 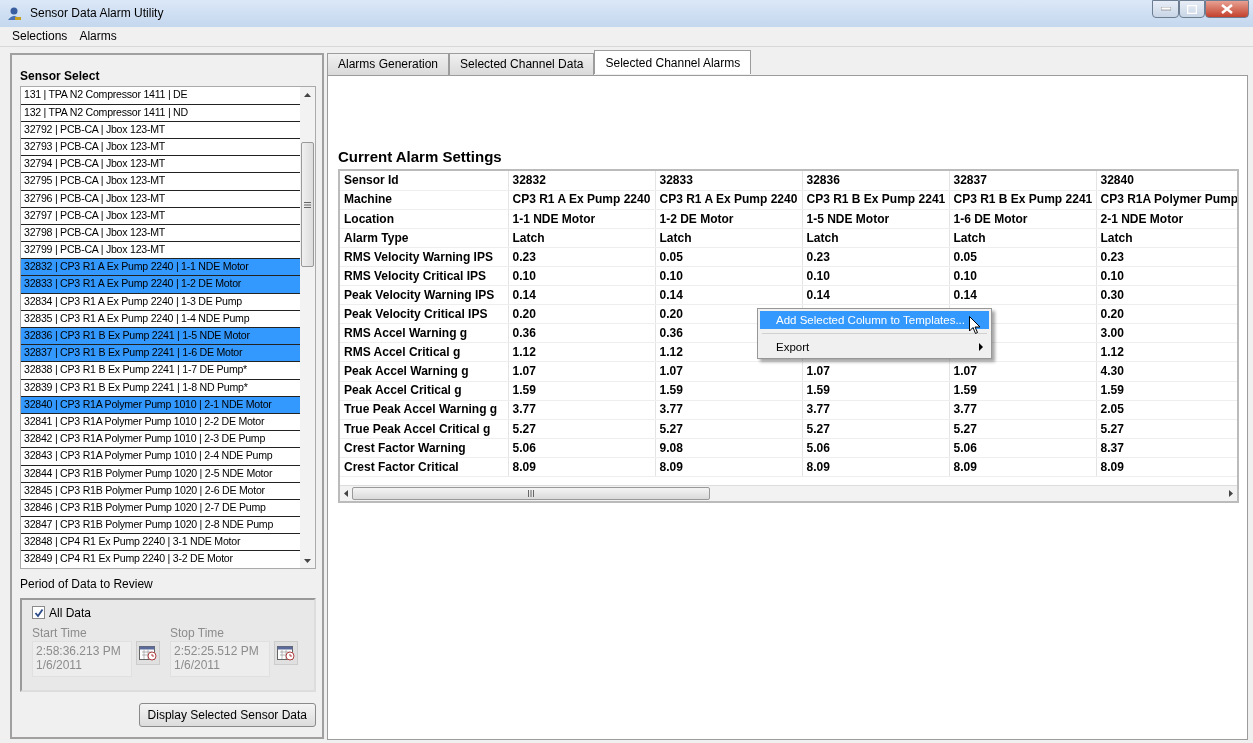 What do you see at coordinates (875, 257) in the screenshot?
I see `table-cell: 0.23` at bounding box center [875, 257].